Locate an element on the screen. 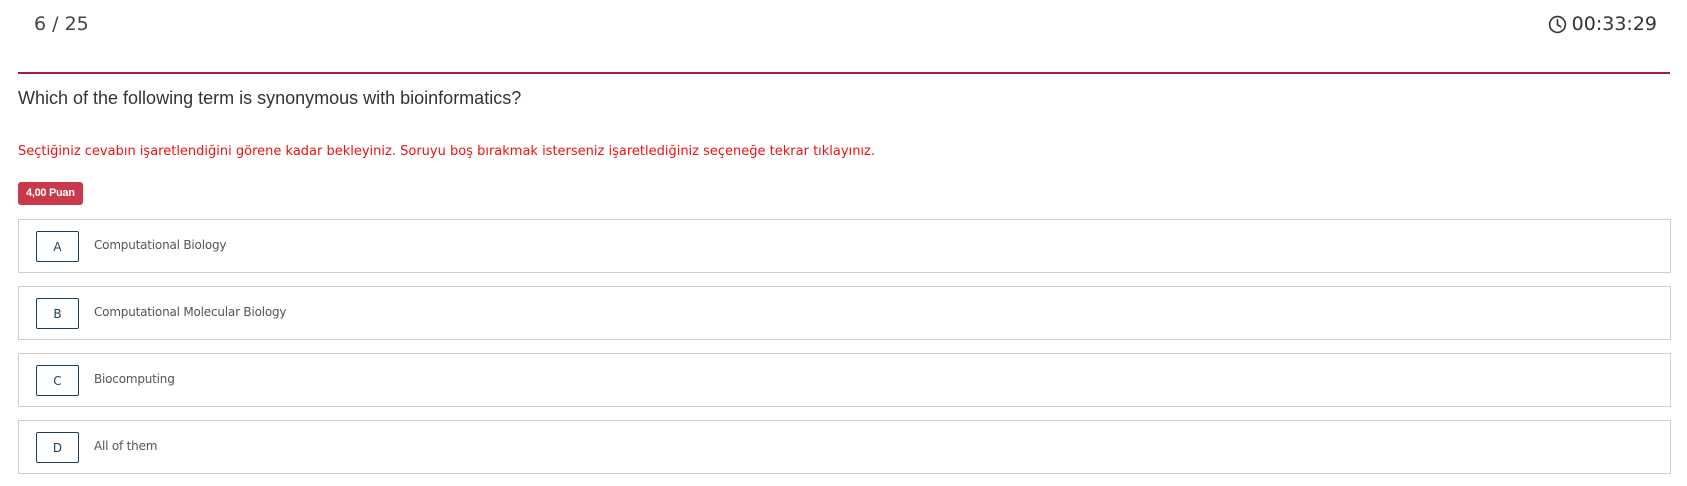 Image resolution: width=1687 pixels, height=486 pixels. option-d: D All of them is located at coordinates (844, 447).